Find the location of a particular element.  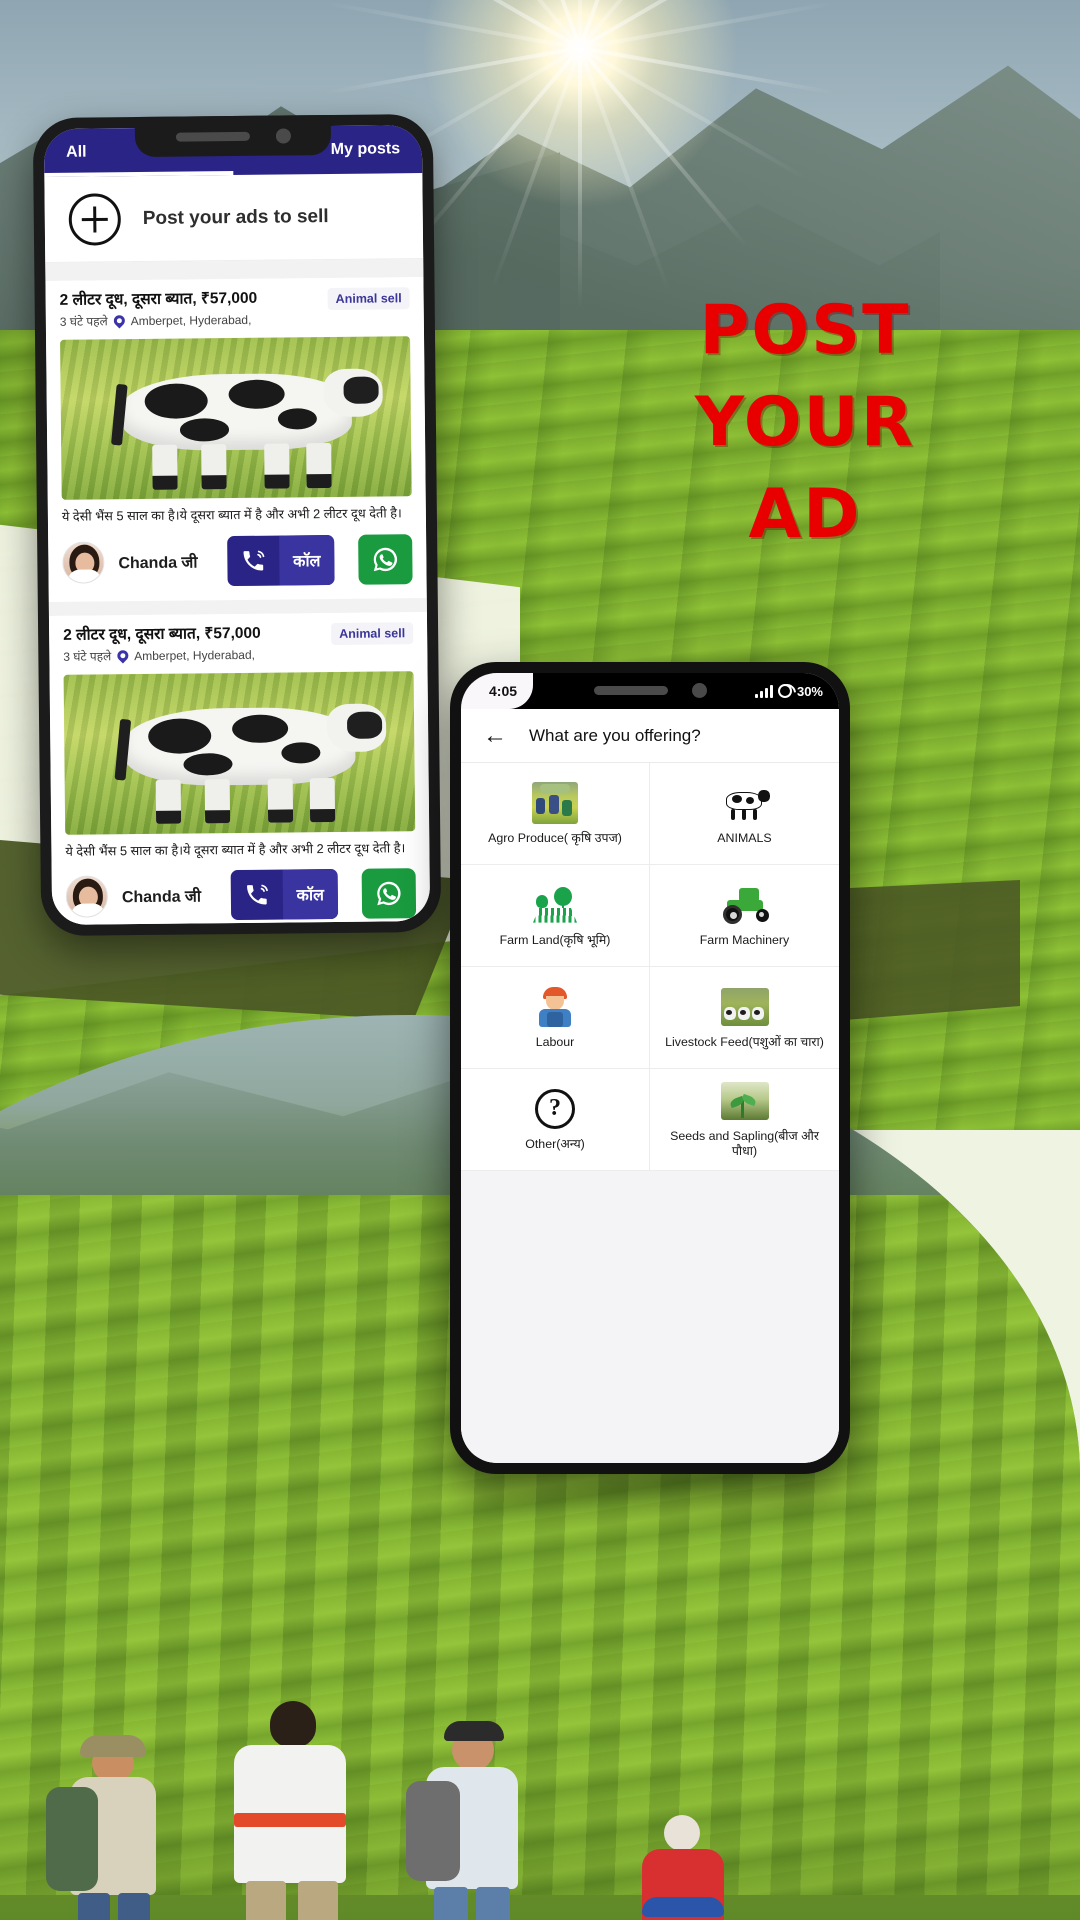

tourist-right is located at coordinates (480, 1817).